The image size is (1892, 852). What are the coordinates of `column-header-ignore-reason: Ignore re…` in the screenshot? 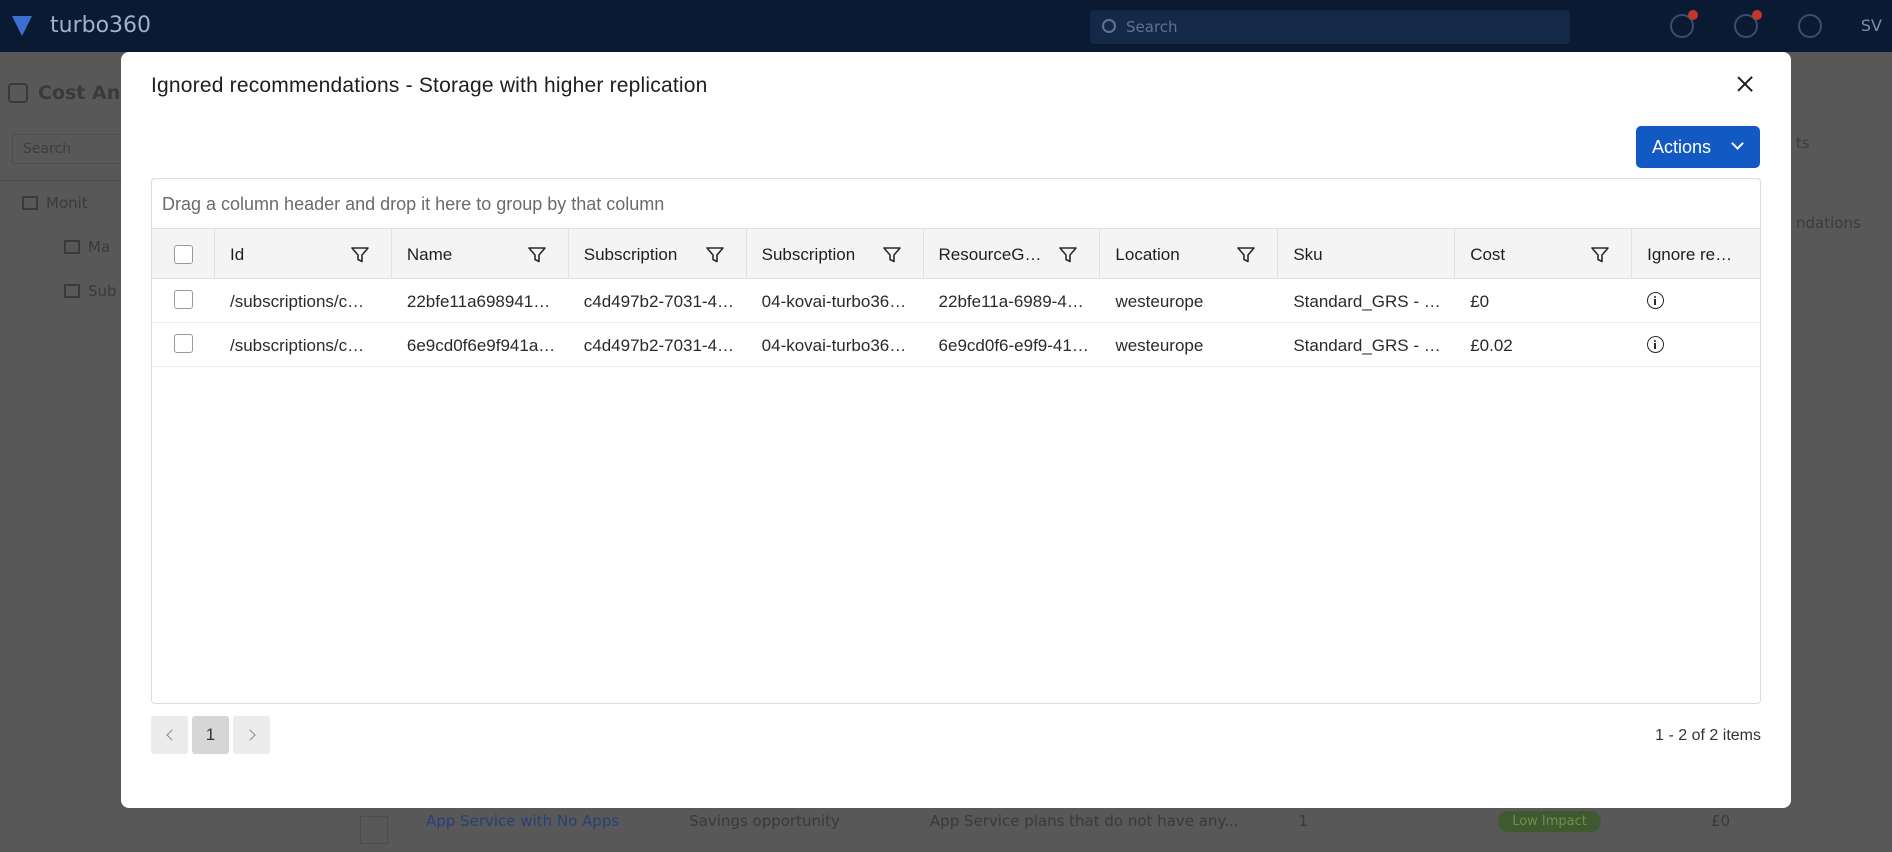 It's located at (1696, 254).